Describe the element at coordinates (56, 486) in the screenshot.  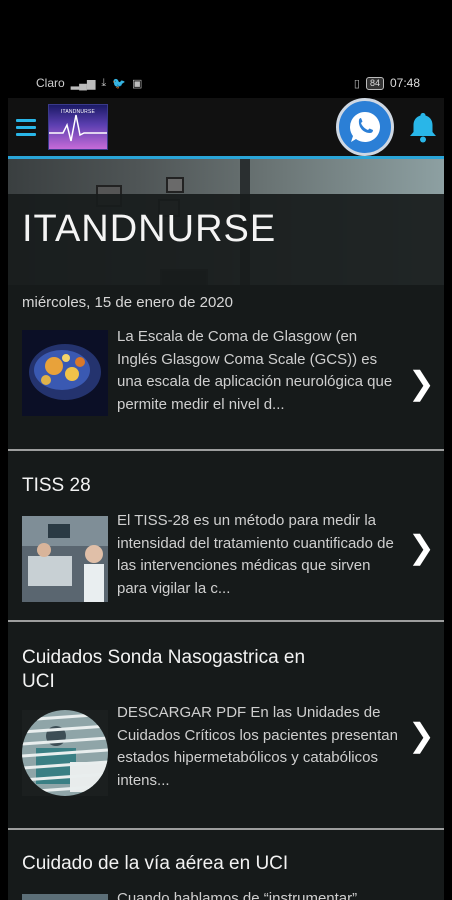
I see `post-title: TISS 28` at that location.